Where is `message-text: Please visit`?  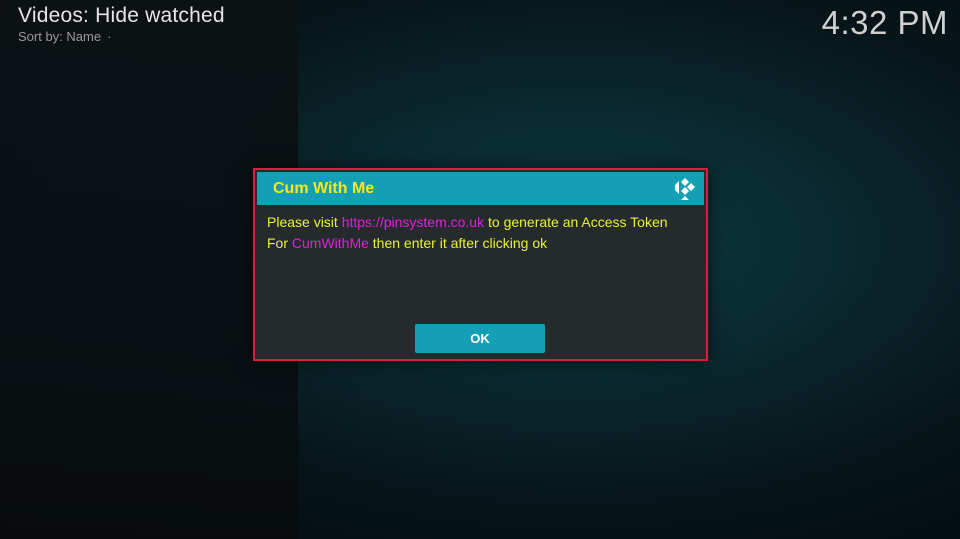 message-text: Please visit is located at coordinates (304, 222).